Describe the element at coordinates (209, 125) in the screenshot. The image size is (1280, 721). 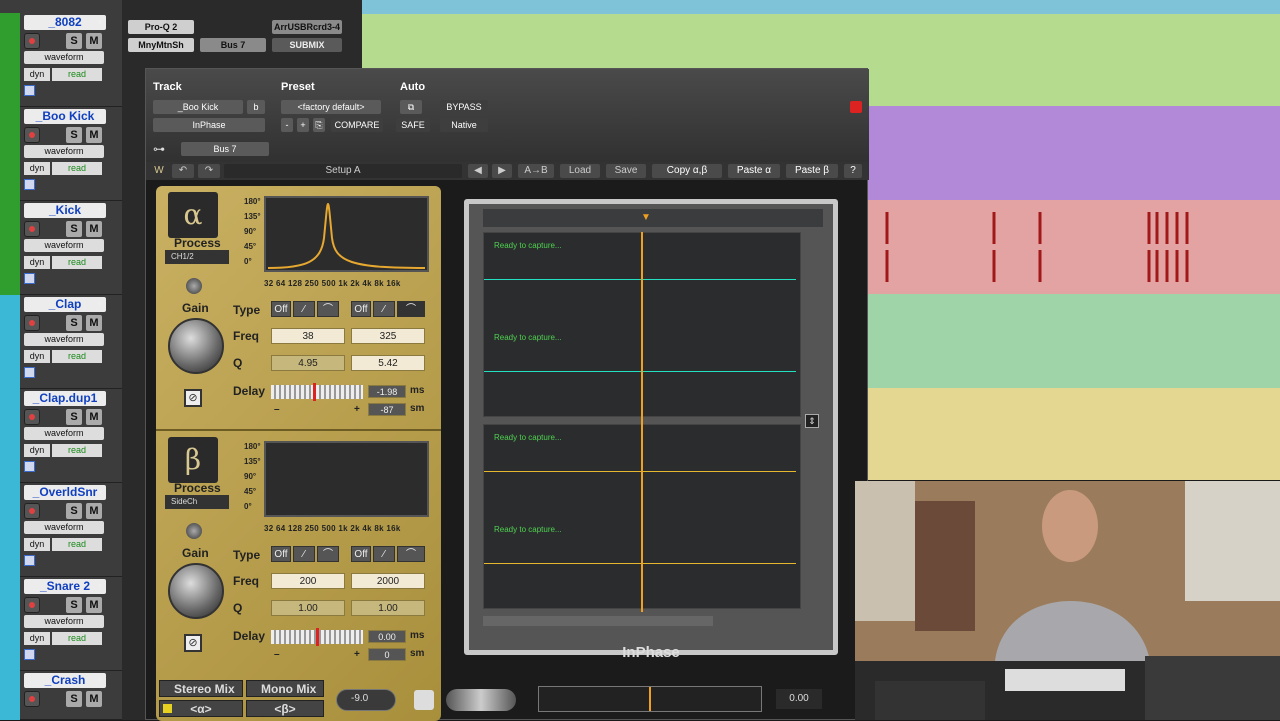
I see `insert-selector: InPhase` at that location.